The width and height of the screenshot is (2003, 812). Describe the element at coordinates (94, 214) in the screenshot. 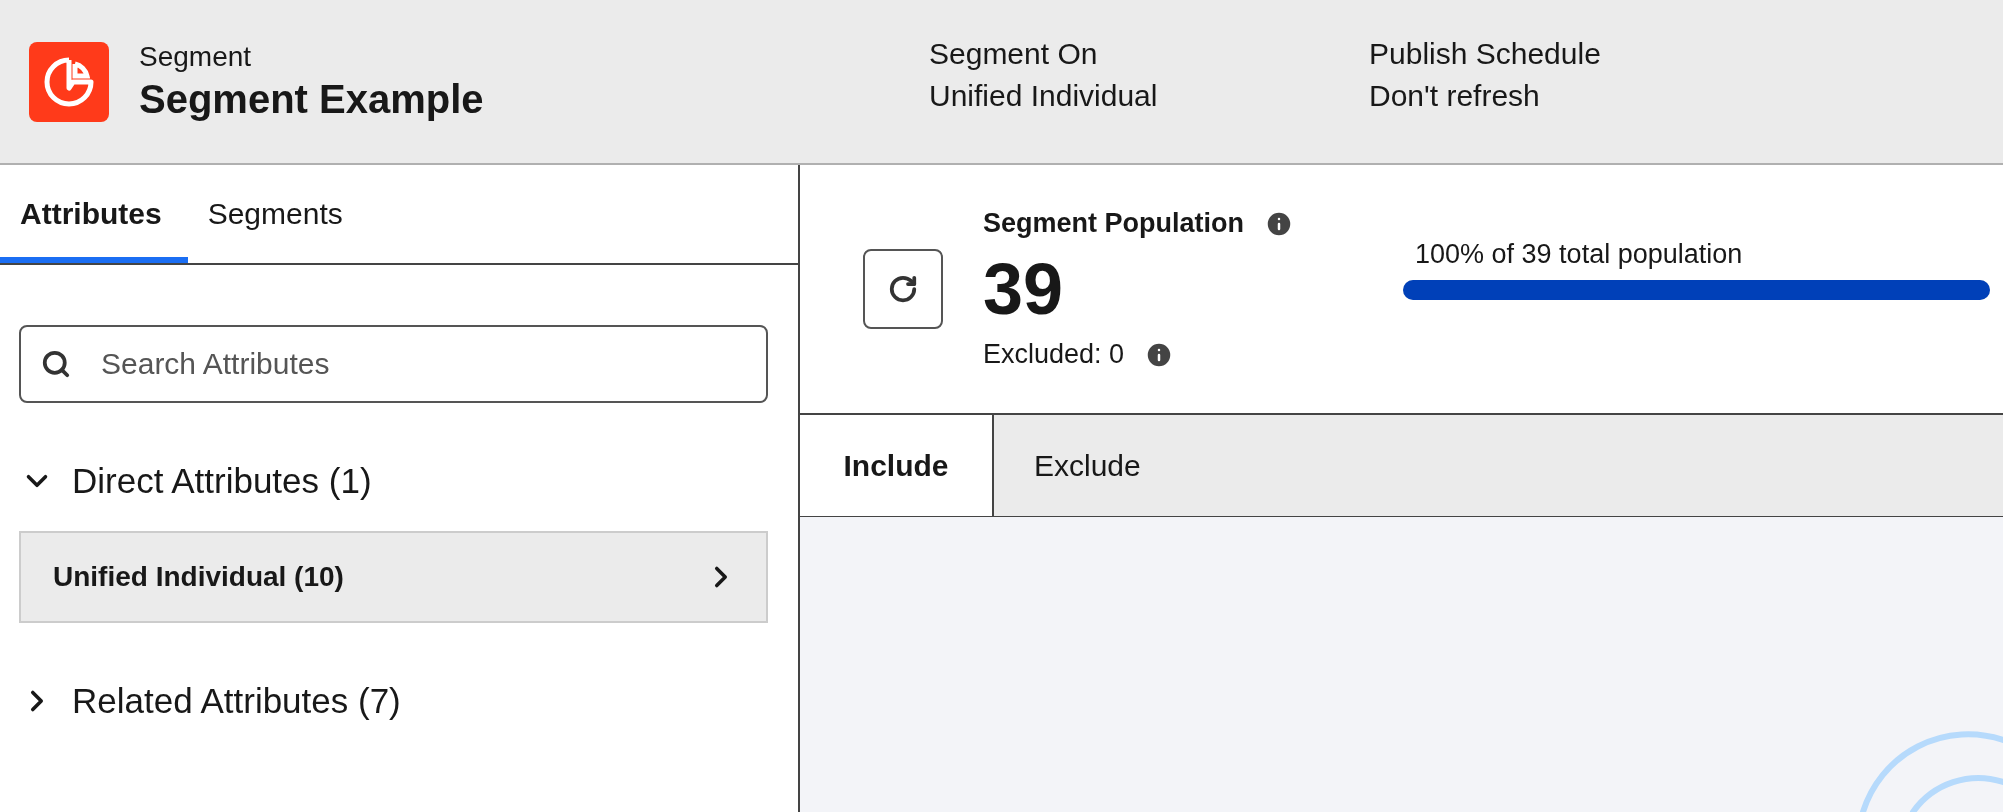

I see `sidebar-tab: Attributes` at that location.